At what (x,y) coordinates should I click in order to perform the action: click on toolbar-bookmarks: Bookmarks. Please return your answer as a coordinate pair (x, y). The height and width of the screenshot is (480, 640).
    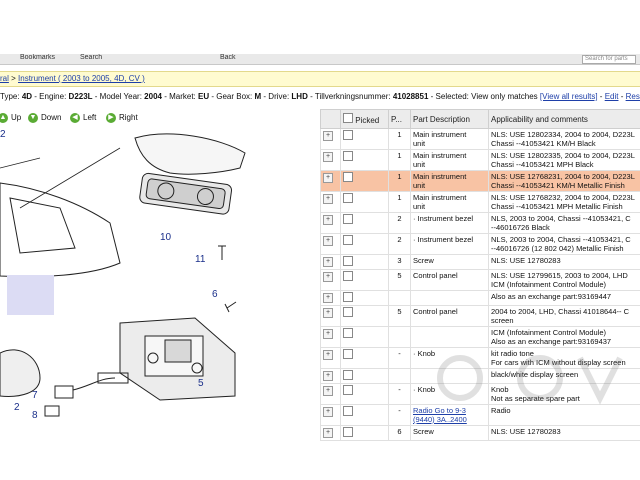
    Looking at the image, I should click on (37, 57).